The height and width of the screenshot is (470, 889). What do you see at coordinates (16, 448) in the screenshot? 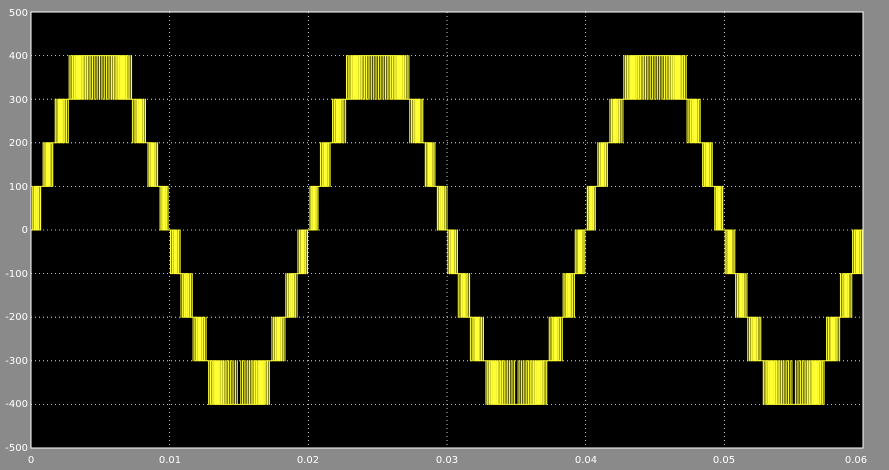
I see `y-tick-label: -500` at bounding box center [16, 448].